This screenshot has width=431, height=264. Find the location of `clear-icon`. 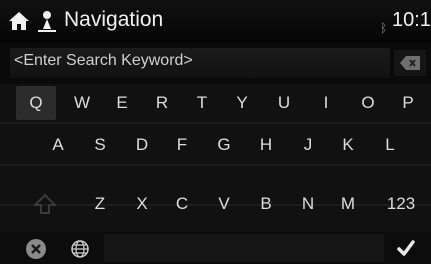

clear-icon is located at coordinates (36, 249).